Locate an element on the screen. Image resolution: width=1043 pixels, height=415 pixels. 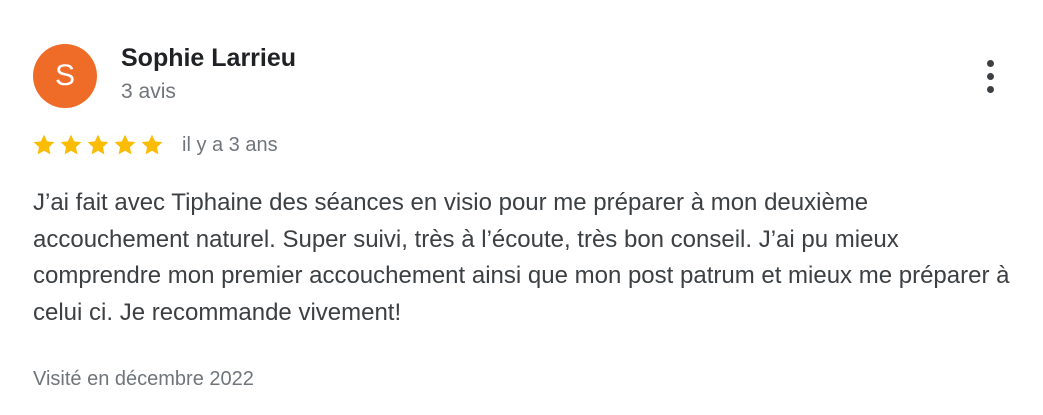
review-date: il y a 3 ans is located at coordinates (230, 144).